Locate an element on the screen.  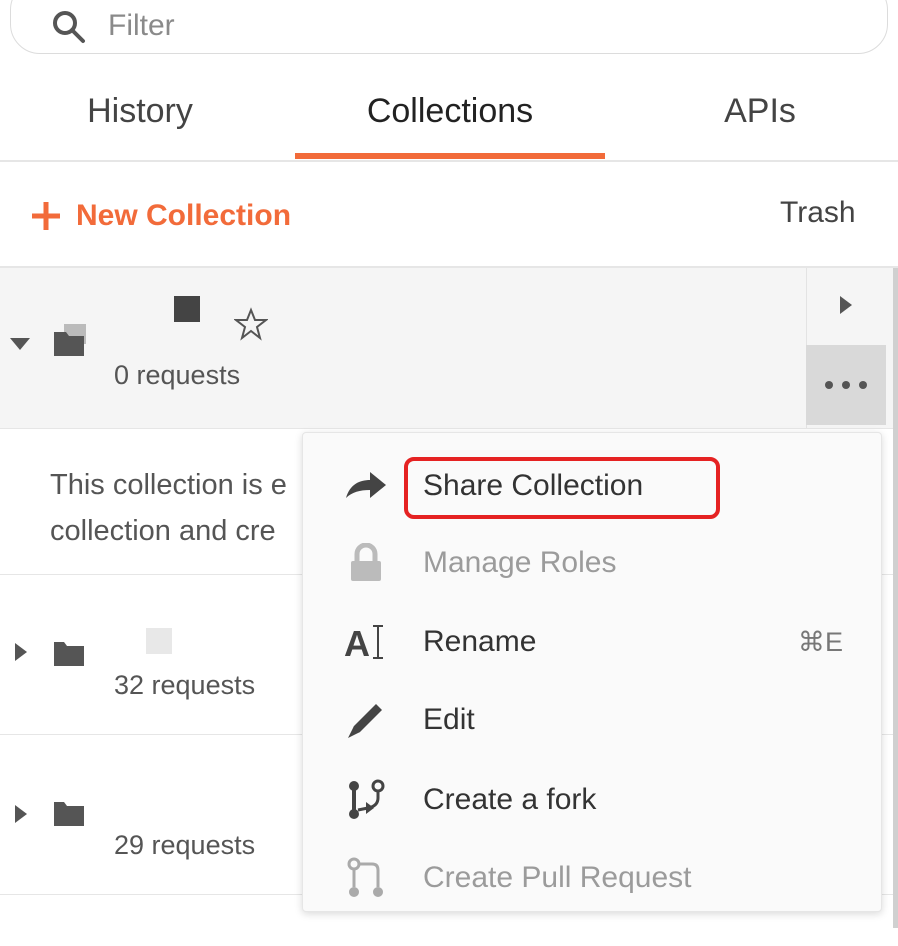
collection-request-count: 32 requests is located at coordinates (185, 685).